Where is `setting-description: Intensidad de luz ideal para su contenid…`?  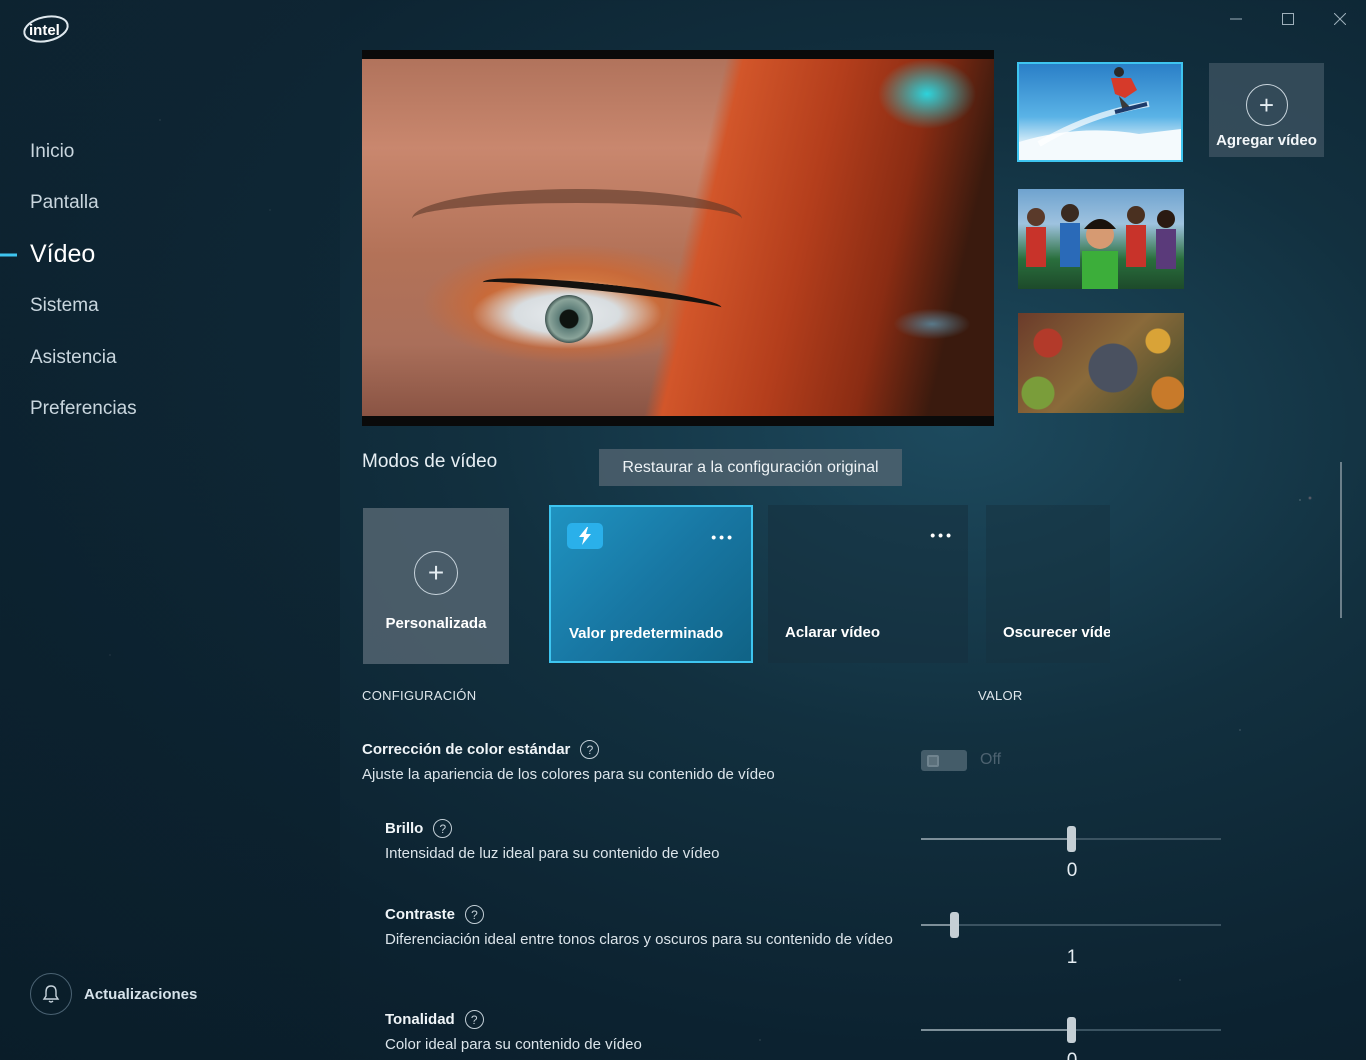
setting-description: Intensidad de luz ideal para su contenid… is located at coordinates (552, 853).